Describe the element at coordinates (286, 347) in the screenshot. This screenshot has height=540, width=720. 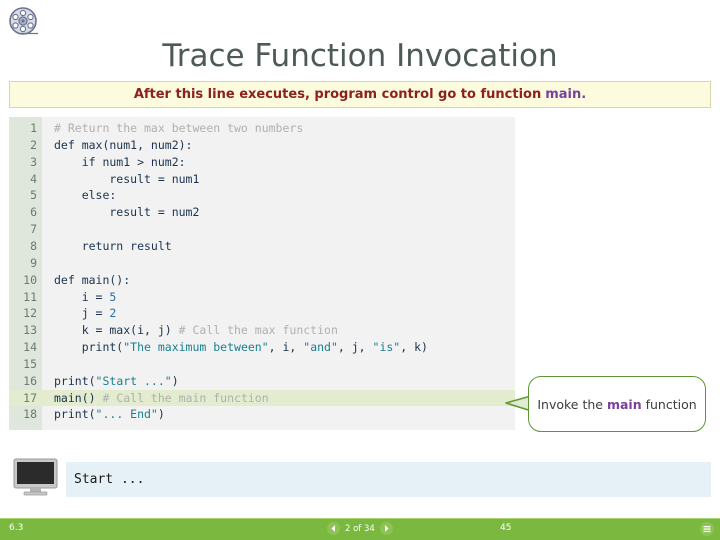
I see `code-text: , i,` at that location.